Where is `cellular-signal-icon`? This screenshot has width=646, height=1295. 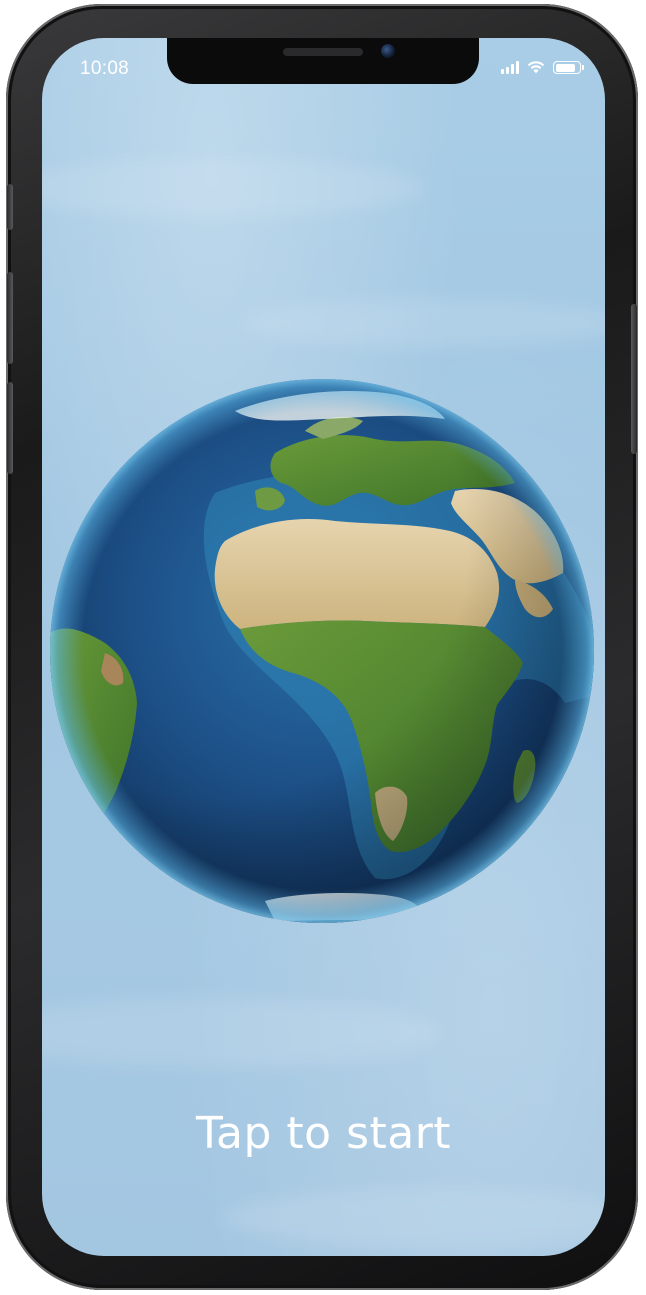
cellular-signal-icon is located at coordinates (510, 67).